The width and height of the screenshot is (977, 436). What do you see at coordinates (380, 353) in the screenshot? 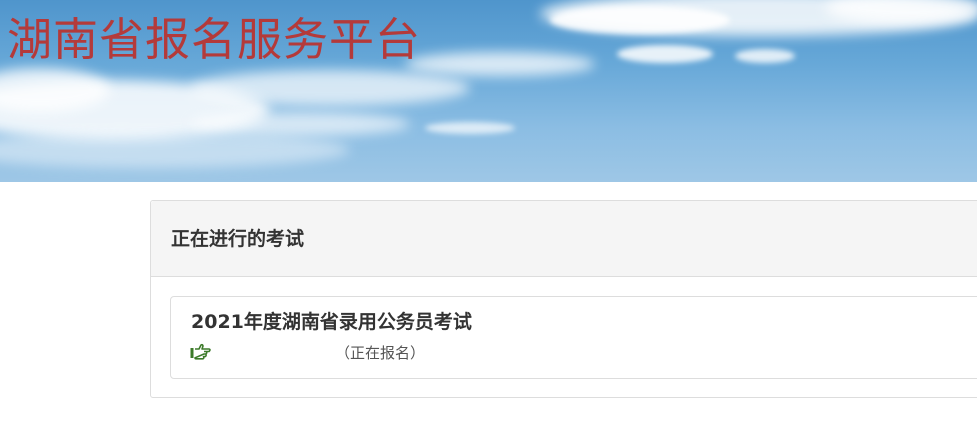
I see `exam-status: （正在报名）` at bounding box center [380, 353].